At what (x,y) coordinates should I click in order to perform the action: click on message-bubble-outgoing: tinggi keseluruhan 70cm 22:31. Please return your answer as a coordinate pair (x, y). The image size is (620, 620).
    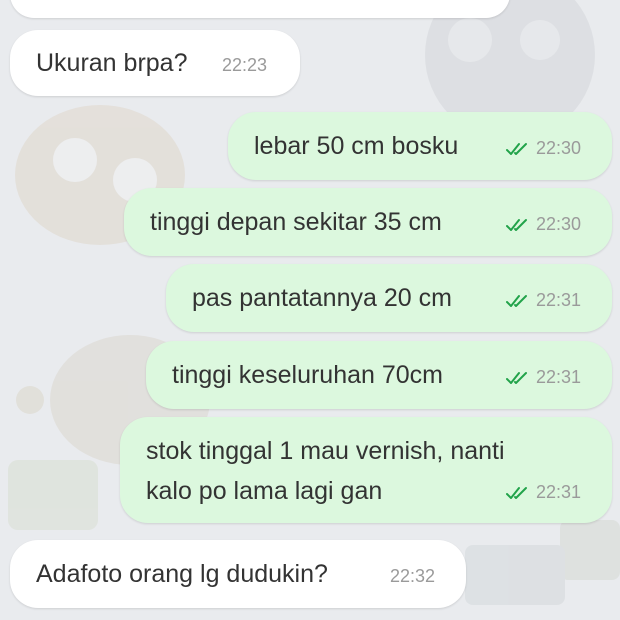
    Looking at the image, I should click on (379, 375).